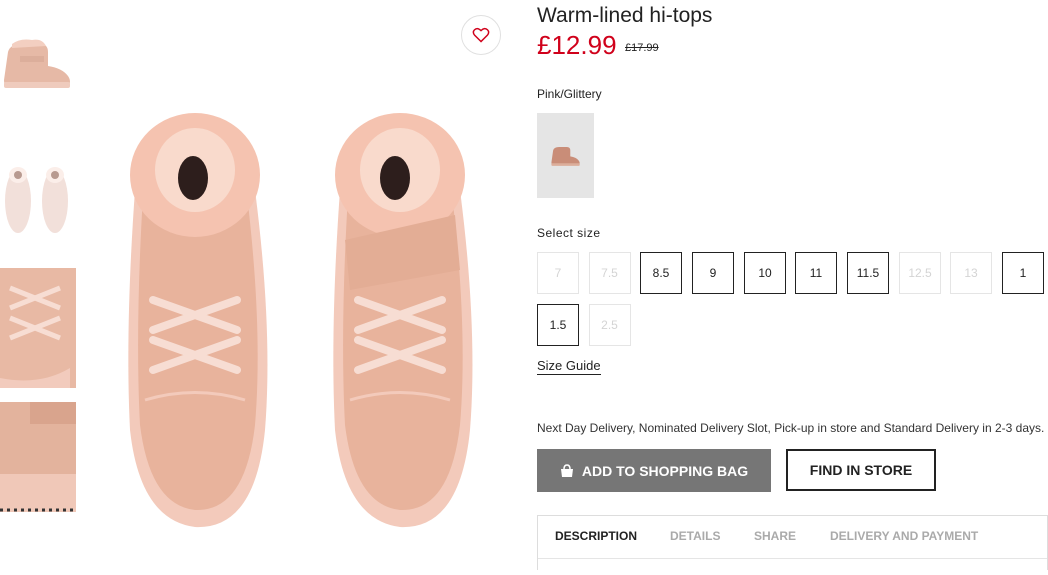 The height and width of the screenshot is (575, 1048). I want to click on size-option: 1.5, so click(558, 325).